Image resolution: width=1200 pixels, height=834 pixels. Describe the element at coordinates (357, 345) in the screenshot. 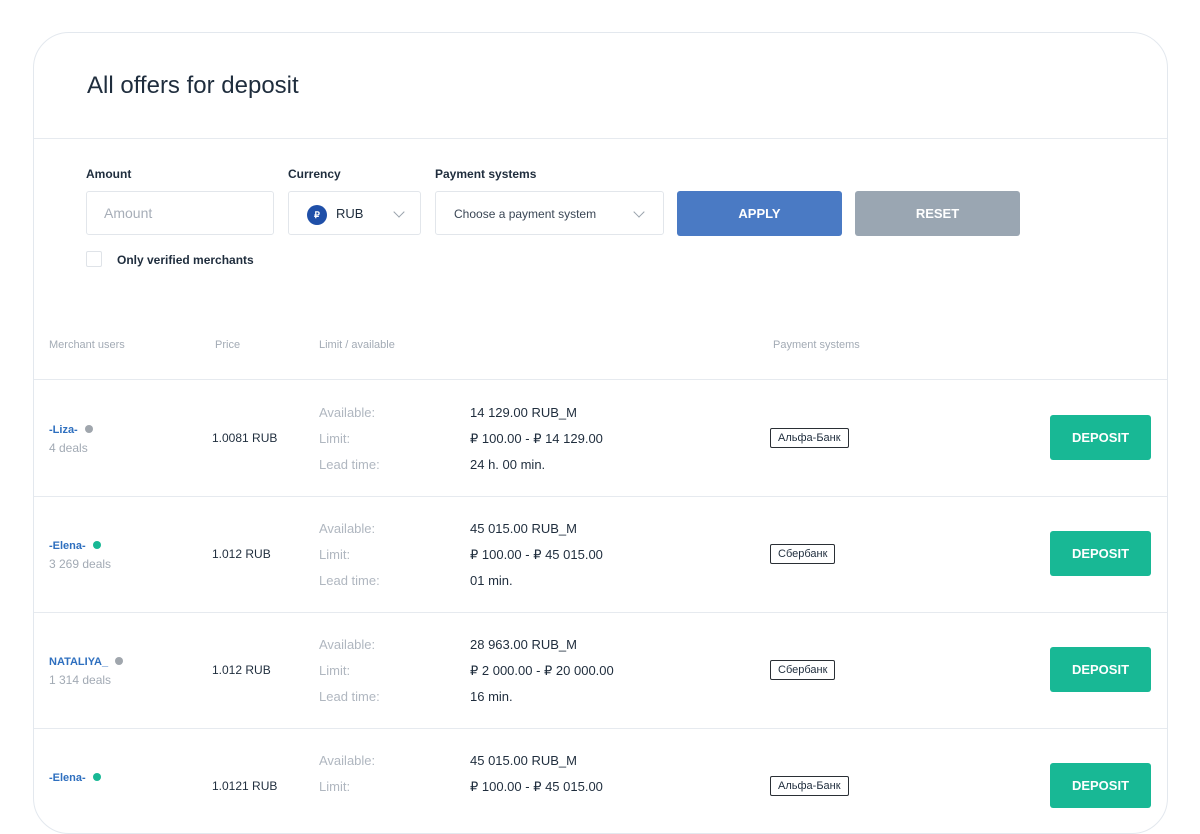

I see `header-limit-available: Limit / available` at that location.